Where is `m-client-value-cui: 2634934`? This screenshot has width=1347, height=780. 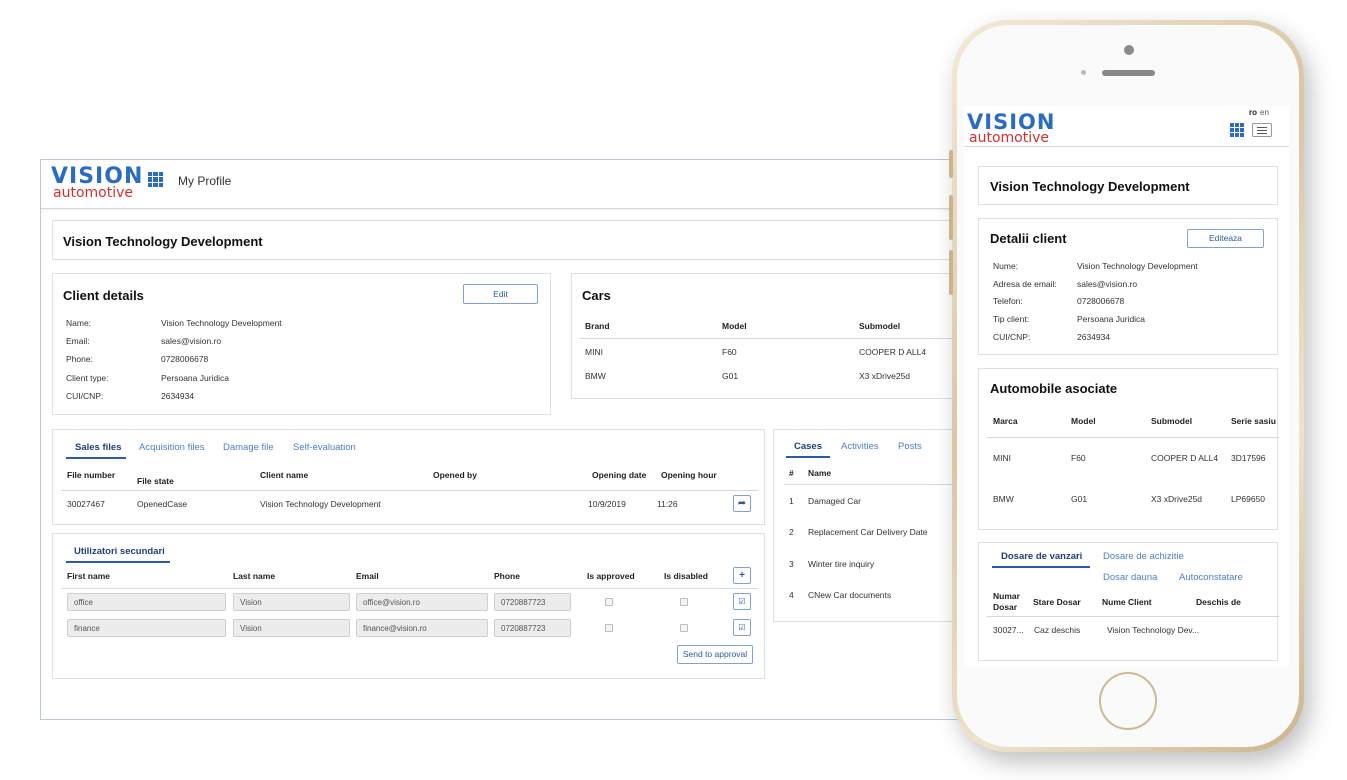
m-client-value-cui: 2634934 is located at coordinates (1094, 337).